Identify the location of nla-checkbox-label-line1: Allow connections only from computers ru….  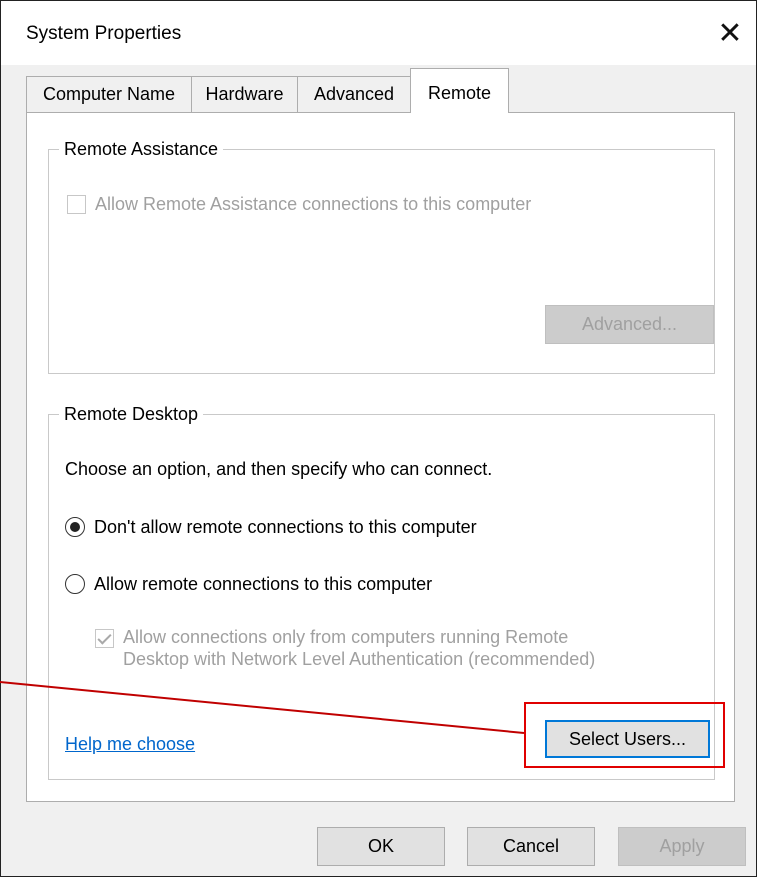
(346, 637).